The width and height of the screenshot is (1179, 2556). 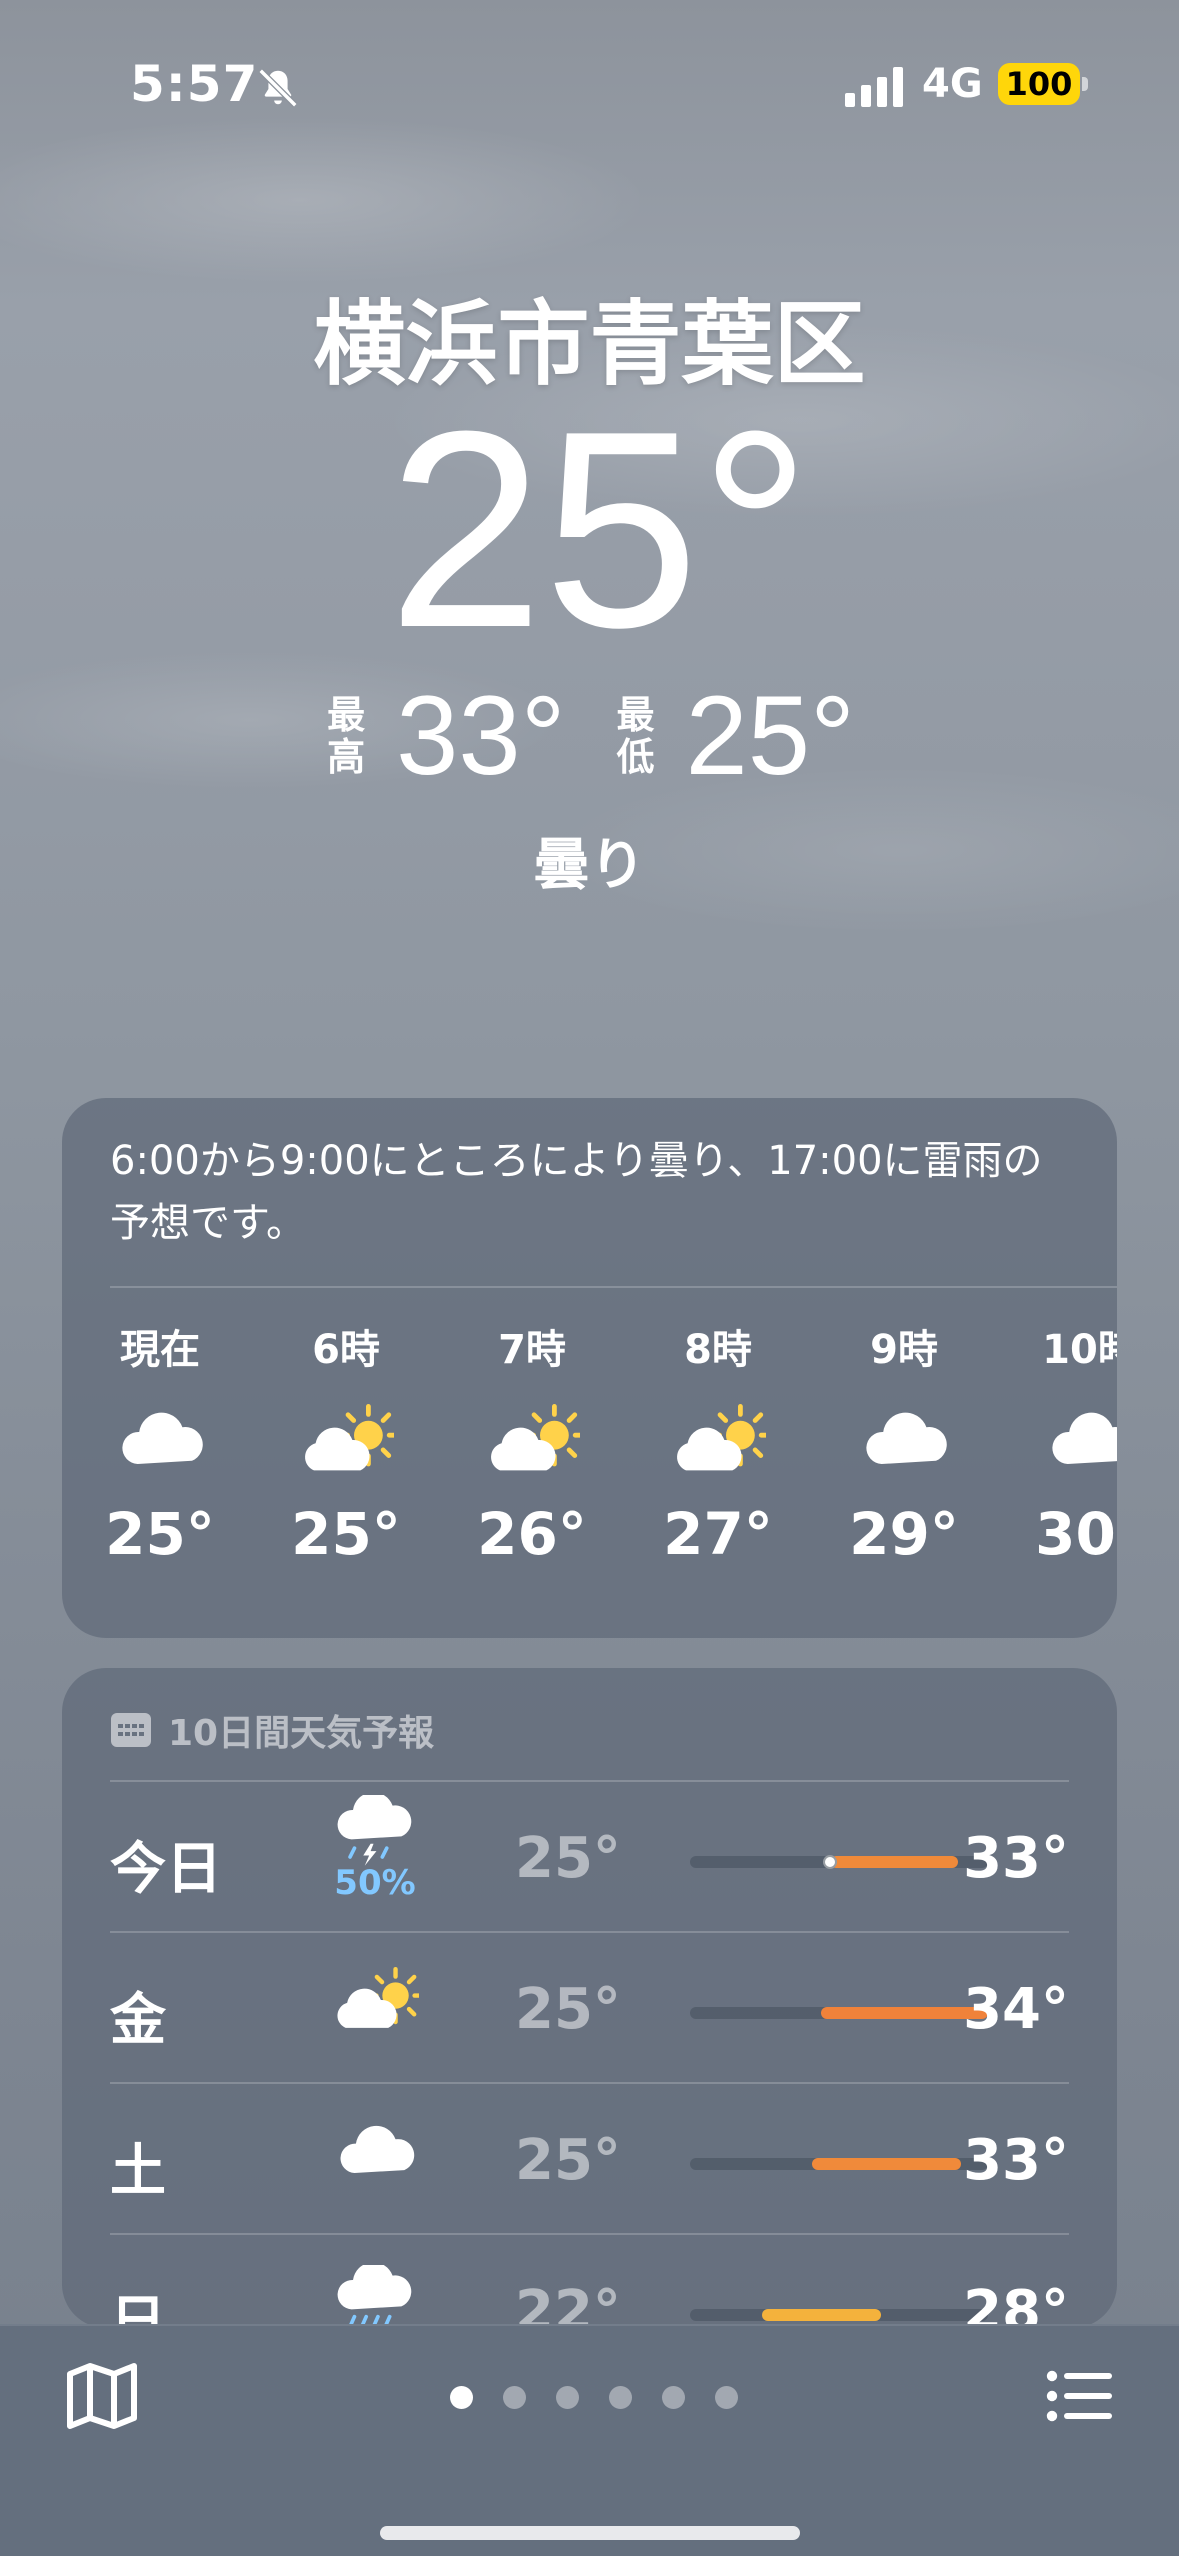 I want to click on hour-temp: 26°, so click(x=532, y=1534).